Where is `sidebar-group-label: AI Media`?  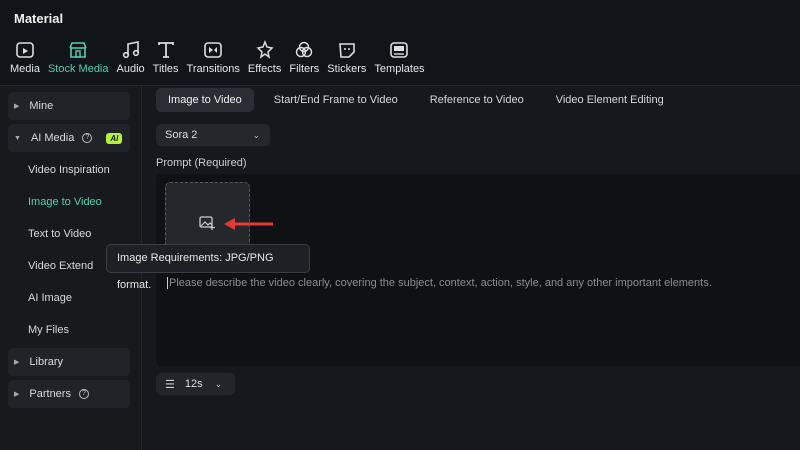 sidebar-group-label: AI Media is located at coordinates (52, 138).